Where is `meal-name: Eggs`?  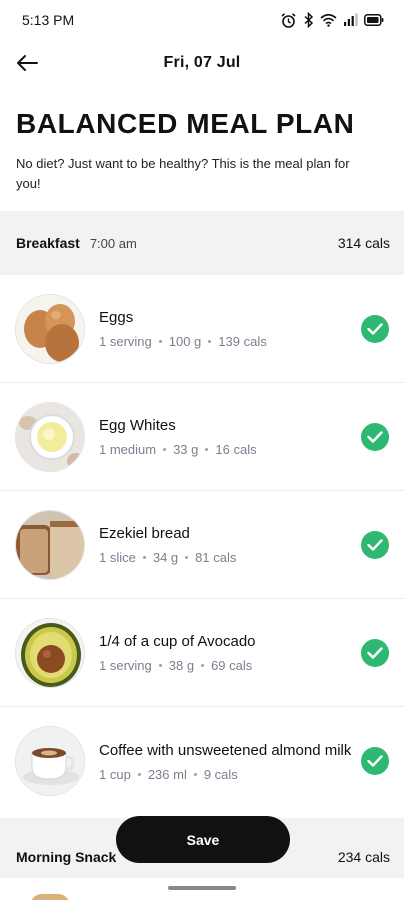 meal-name: Eggs is located at coordinates (116, 317).